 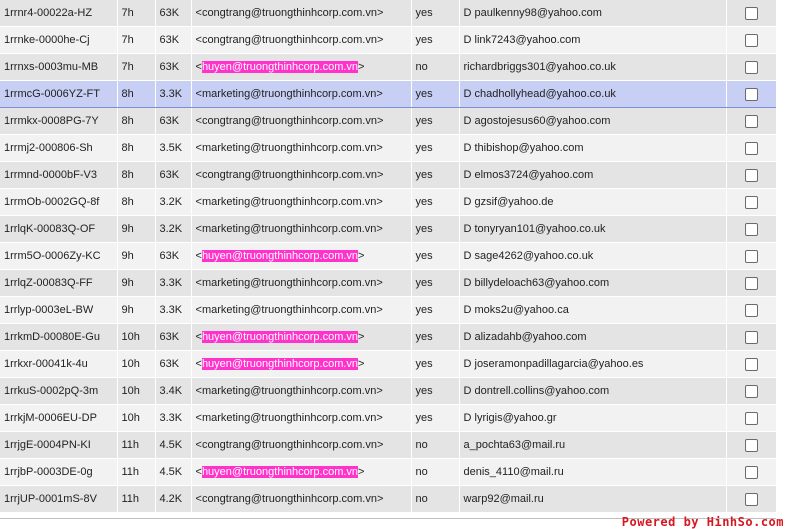 What do you see at coordinates (59, 472) in the screenshot?
I see `message-id-cell: 1rrjbP-0003DE-0g` at bounding box center [59, 472].